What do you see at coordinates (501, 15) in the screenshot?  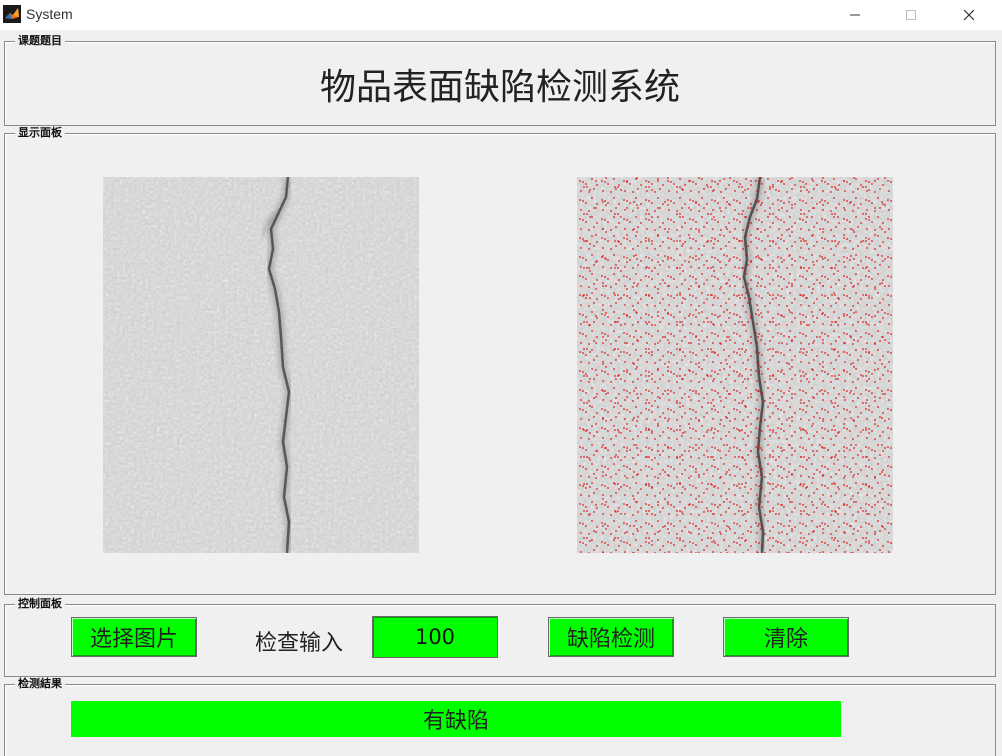 I see `title-bar: System` at bounding box center [501, 15].